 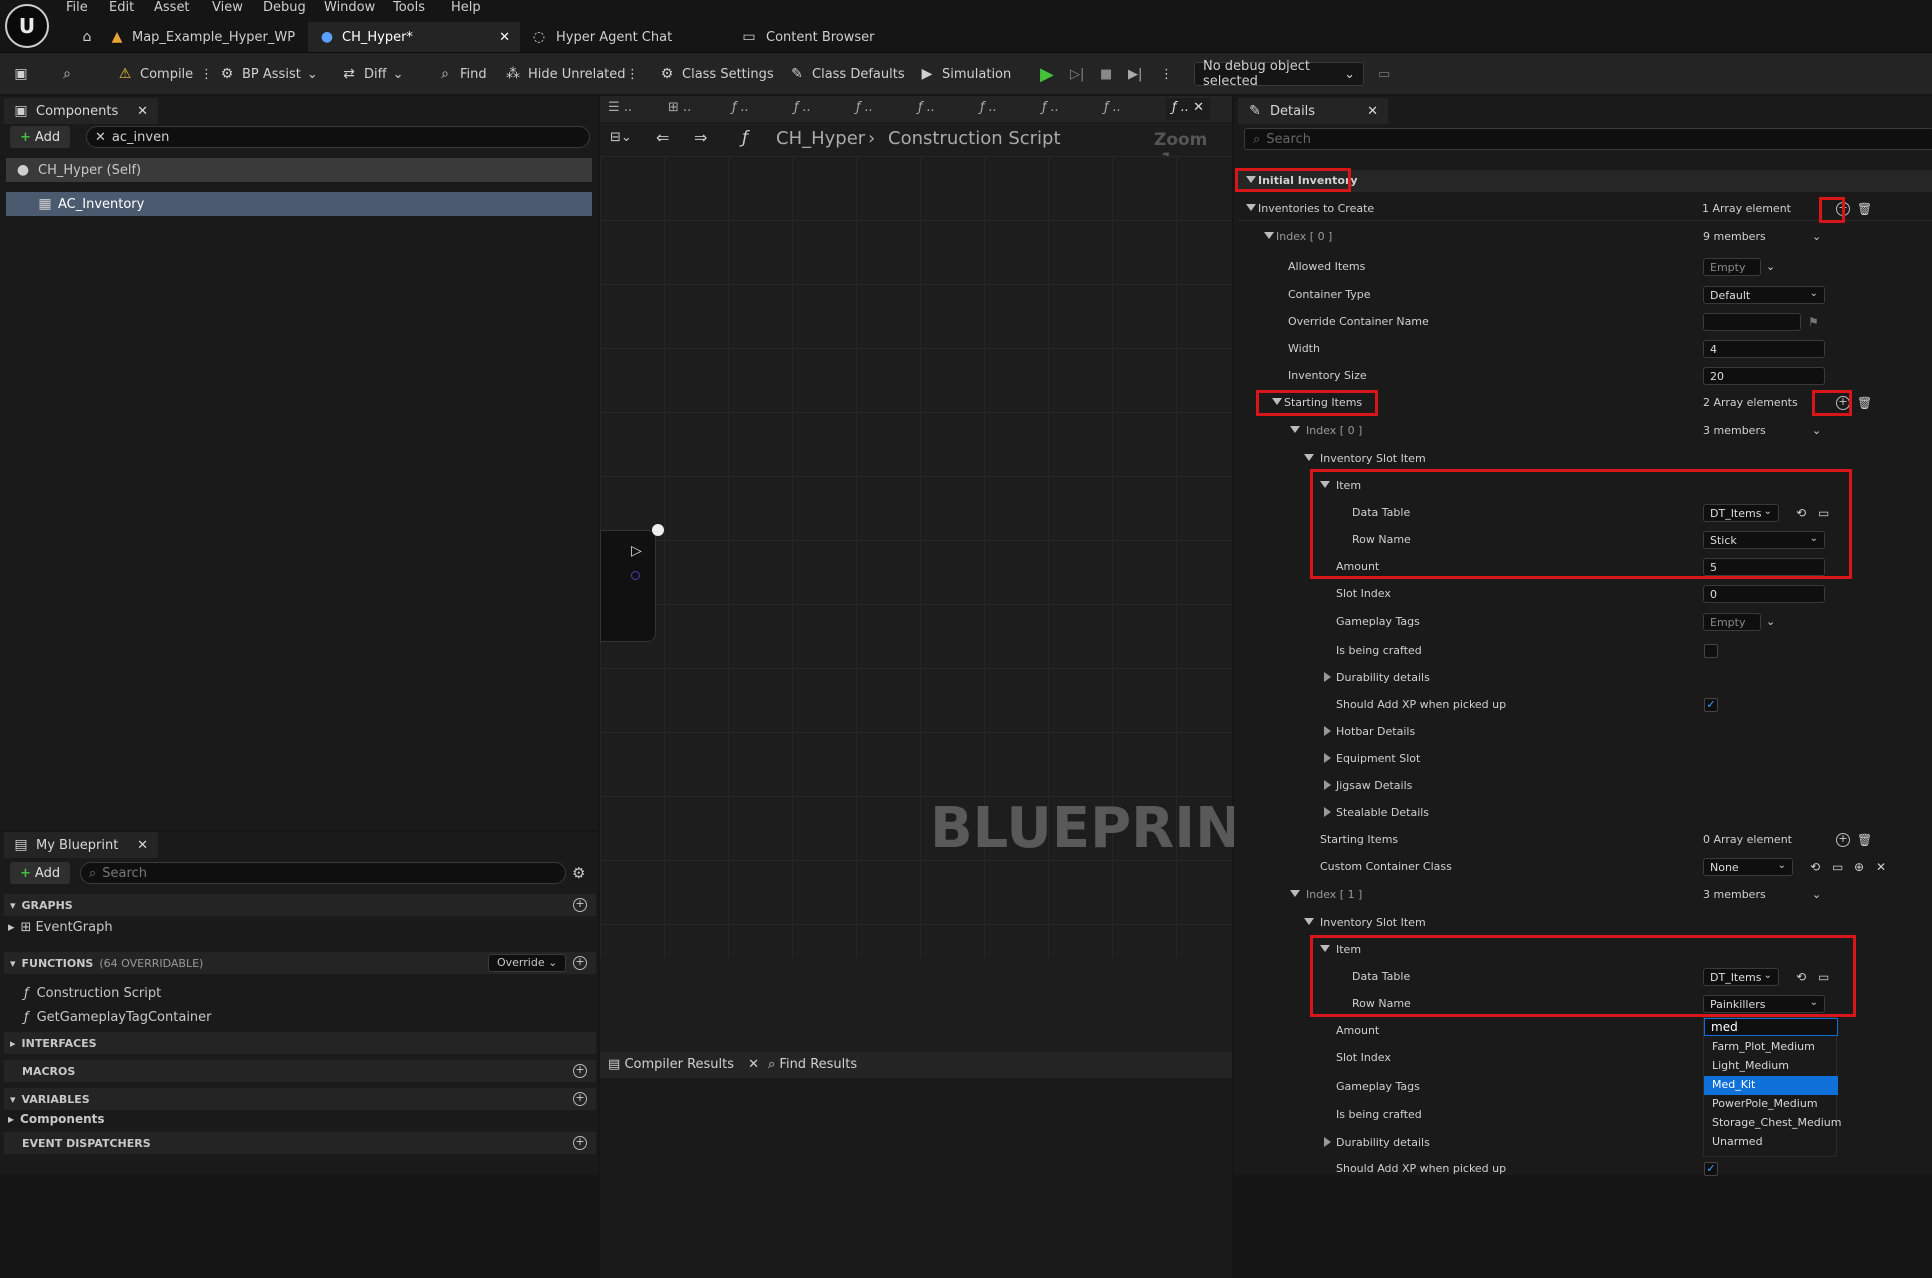 What do you see at coordinates (77, 9) in the screenshot?
I see `menu-file: File` at bounding box center [77, 9].